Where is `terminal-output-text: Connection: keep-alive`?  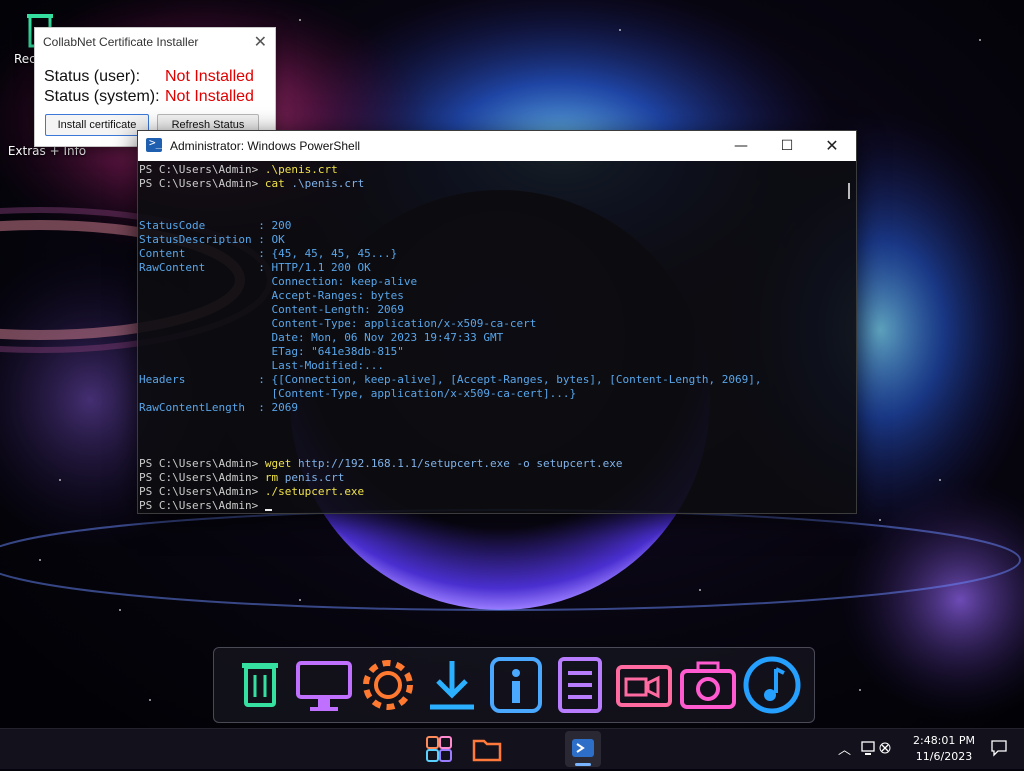
terminal-output-text: Connection: keep-alive is located at coordinates (278, 281).